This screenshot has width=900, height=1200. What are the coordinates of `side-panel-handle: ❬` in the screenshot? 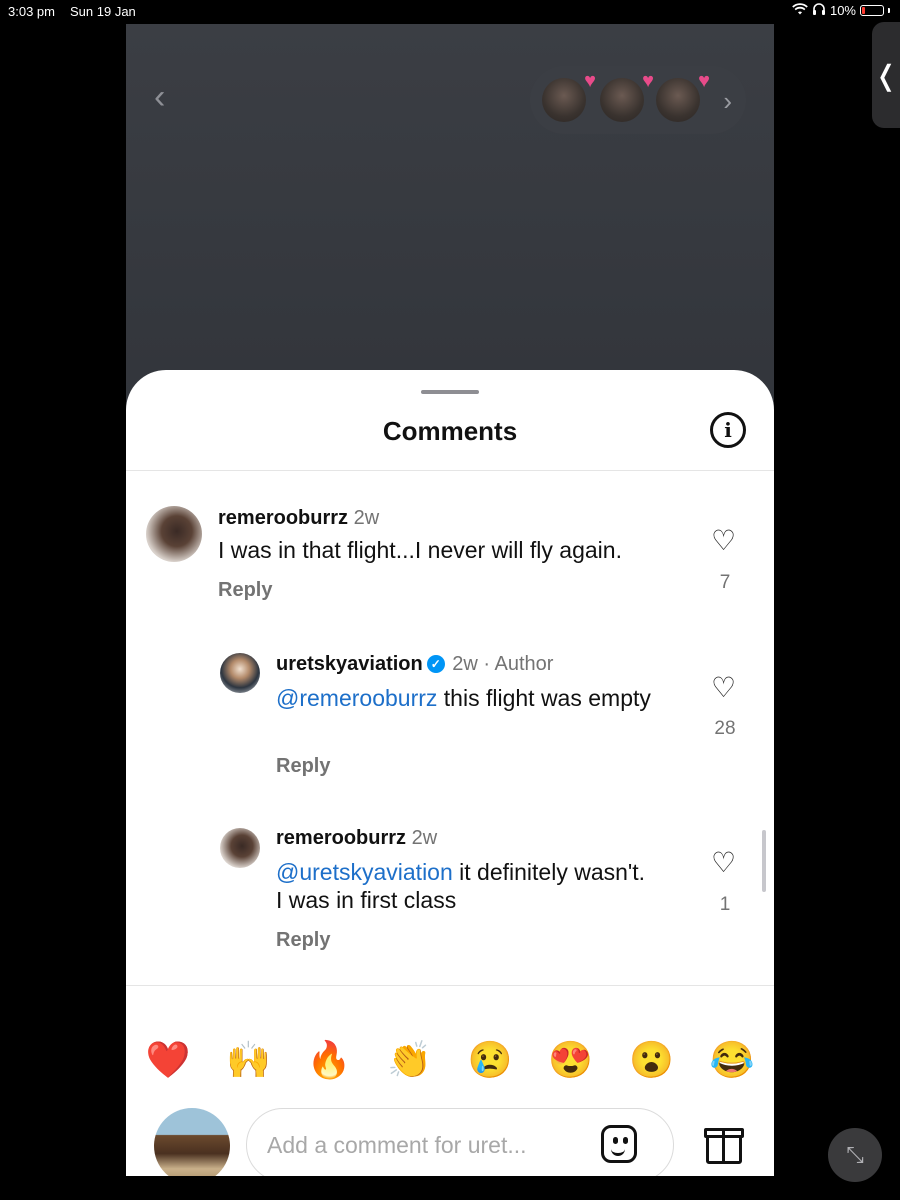 It's located at (886, 75).